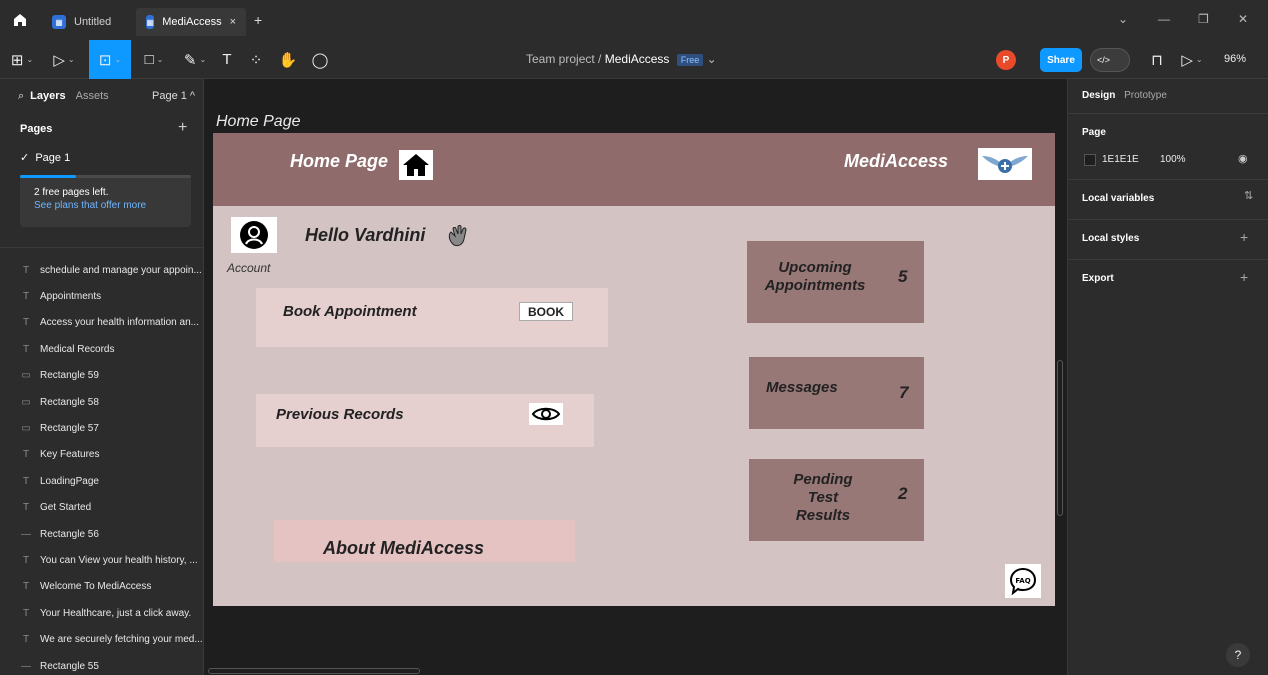 The image size is (1268, 675). What do you see at coordinates (546, 414) in the screenshot?
I see `eye-icon` at bounding box center [546, 414].